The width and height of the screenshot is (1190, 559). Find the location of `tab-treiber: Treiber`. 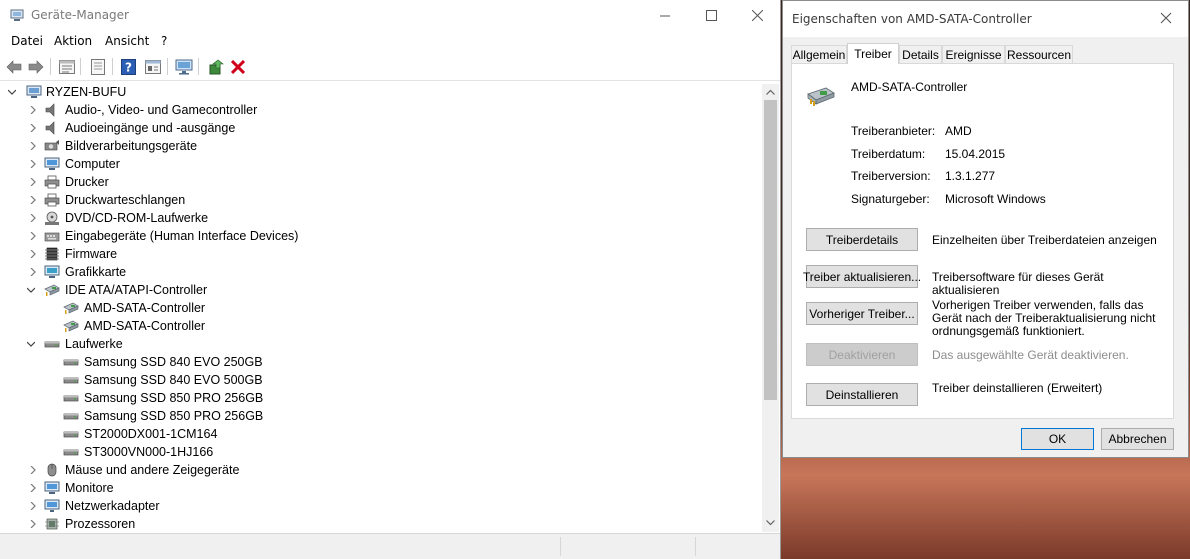

tab-treiber: Treiber is located at coordinates (873, 53).